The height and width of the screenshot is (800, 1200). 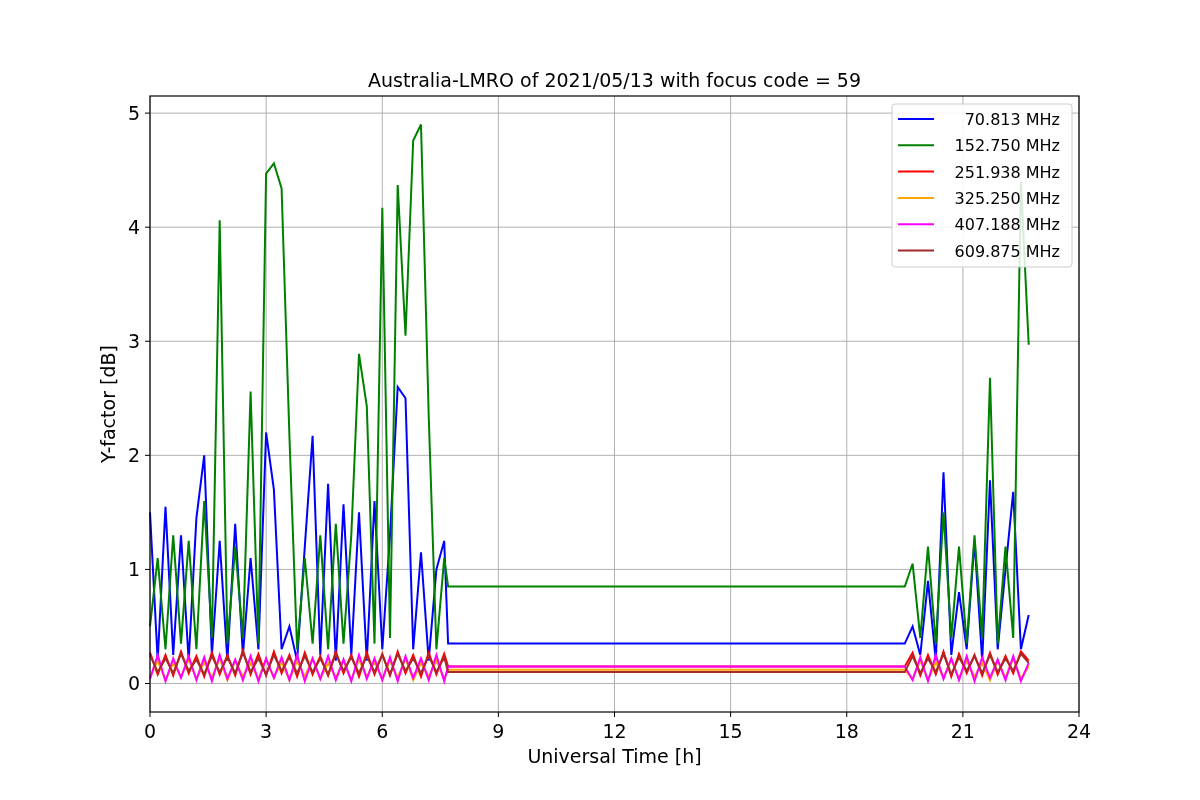 What do you see at coordinates (1007, 225) in the screenshot?
I see `legend-label: 407.188 MHz` at bounding box center [1007, 225].